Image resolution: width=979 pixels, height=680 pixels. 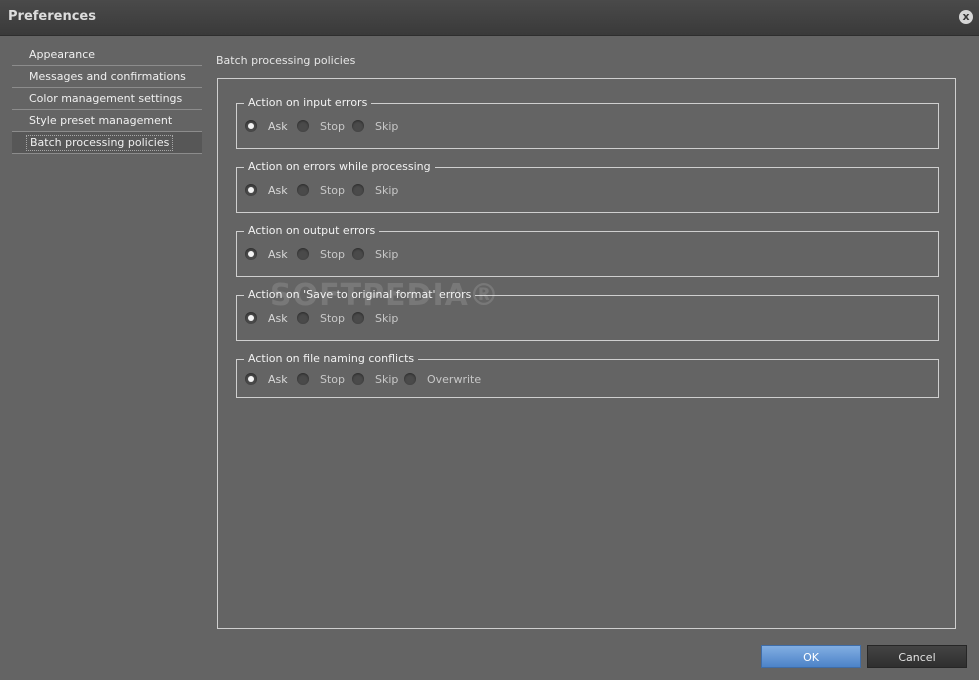 What do you see at coordinates (100, 143) in the screenshot?
I see `sidebar-item-label: Batch processing policies` at bounding box center [100, 143].